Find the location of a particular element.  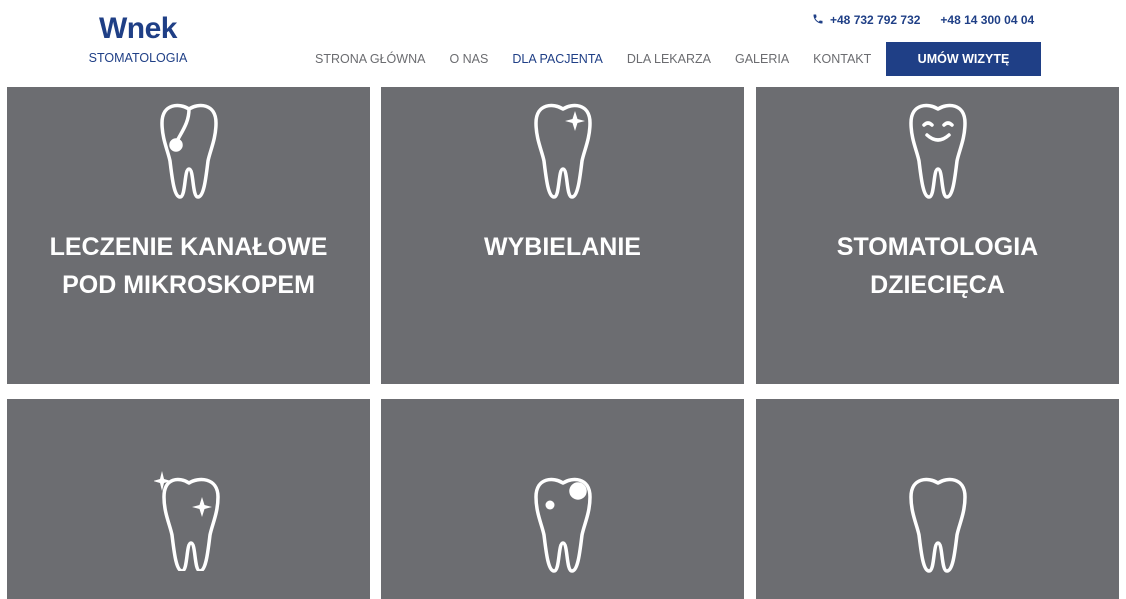

phone-link-2: +48 14 300 04 04 is located at coordinates (987, 20).